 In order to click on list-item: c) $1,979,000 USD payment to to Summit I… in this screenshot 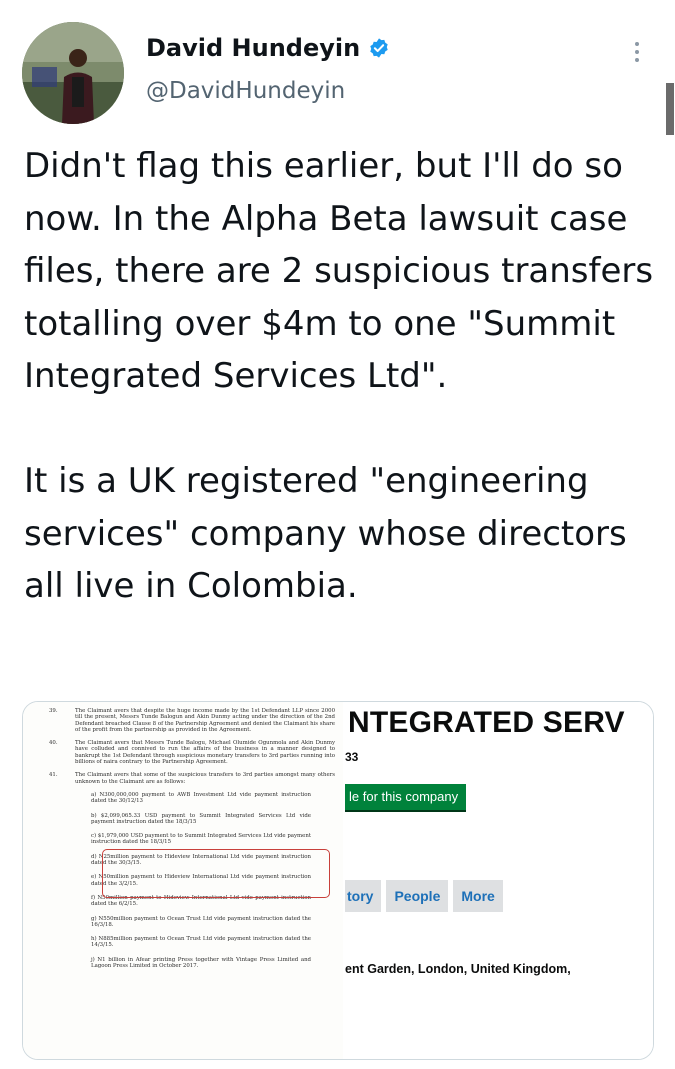, I will do `click(201, 839)`.